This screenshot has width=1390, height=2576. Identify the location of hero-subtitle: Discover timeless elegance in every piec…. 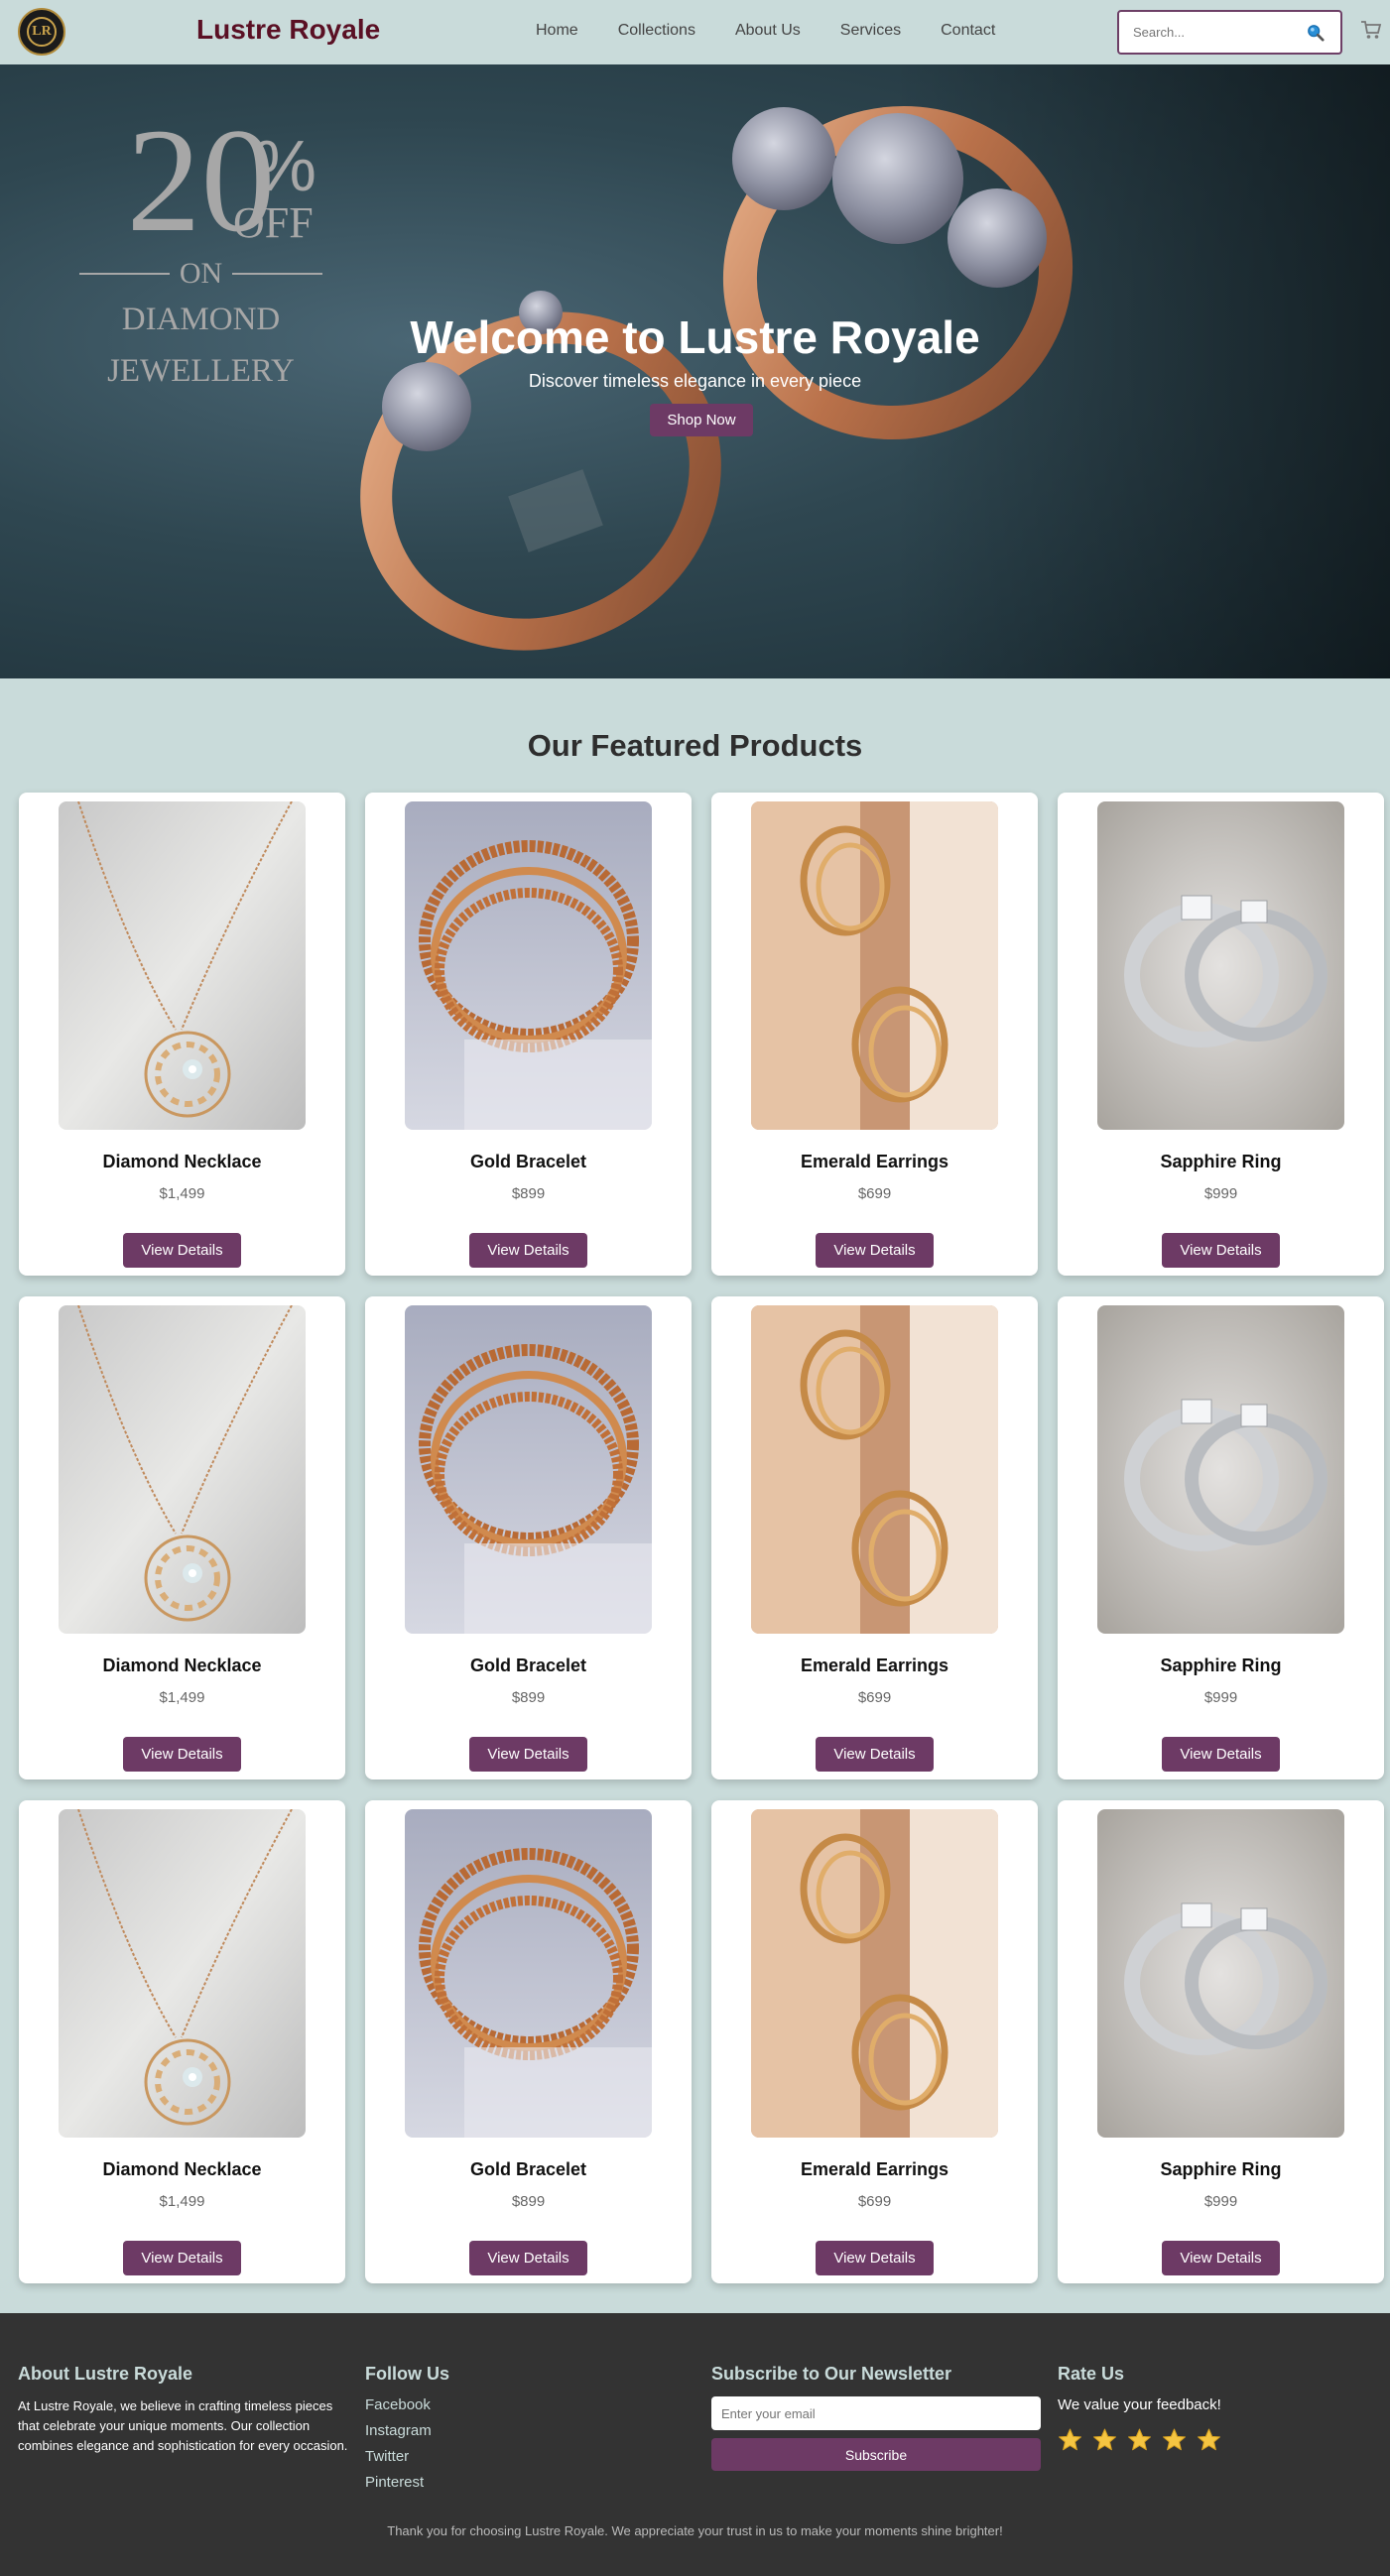
(695, 381).